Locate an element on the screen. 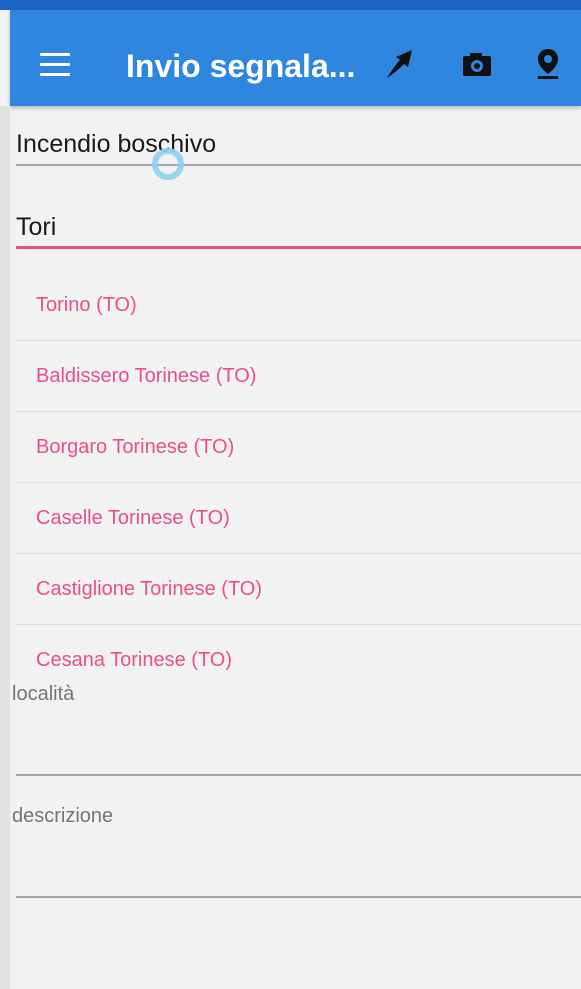  suggestion-item: Torino (TO) is located at coordinates (298, 305).